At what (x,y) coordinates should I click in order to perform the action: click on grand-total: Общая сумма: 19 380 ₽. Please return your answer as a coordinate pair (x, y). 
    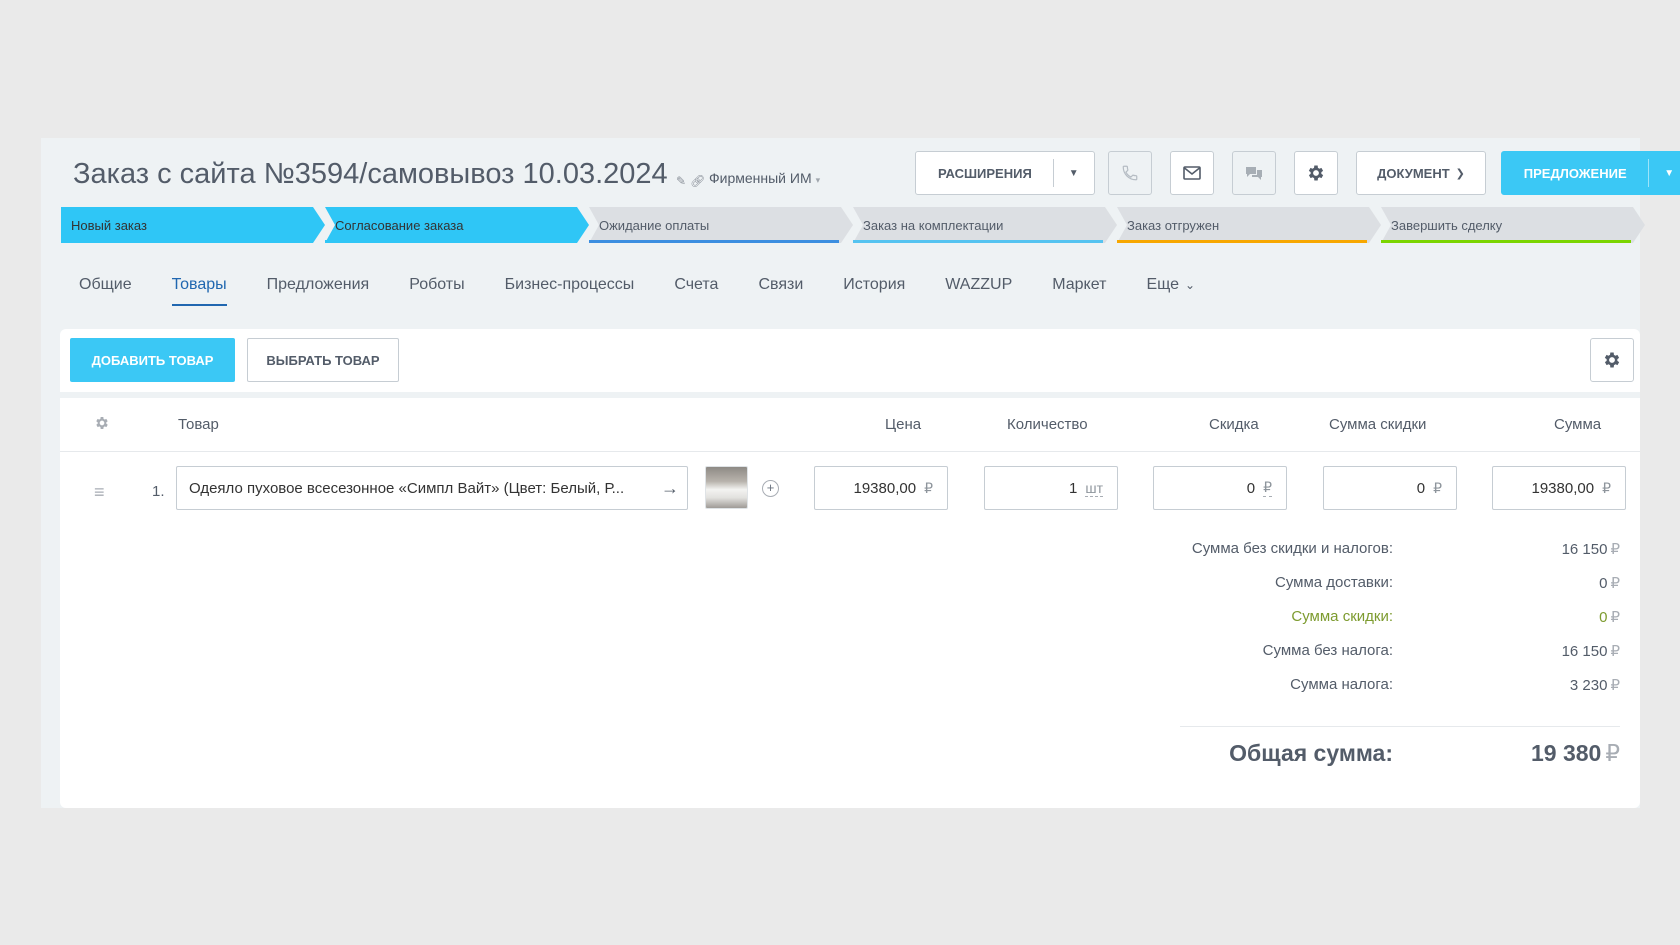
    Looking at the image, I should click on (1340, 755).